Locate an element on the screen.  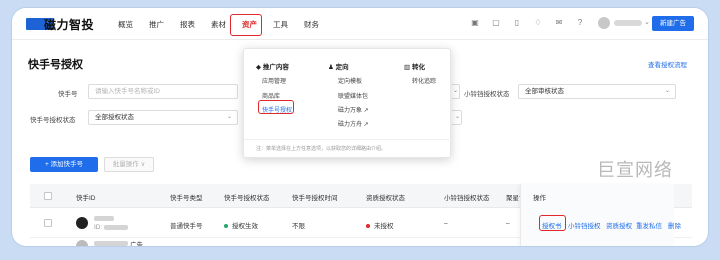
col-auth-status: 快手号授权状态 is located at coordinates (247, 198).